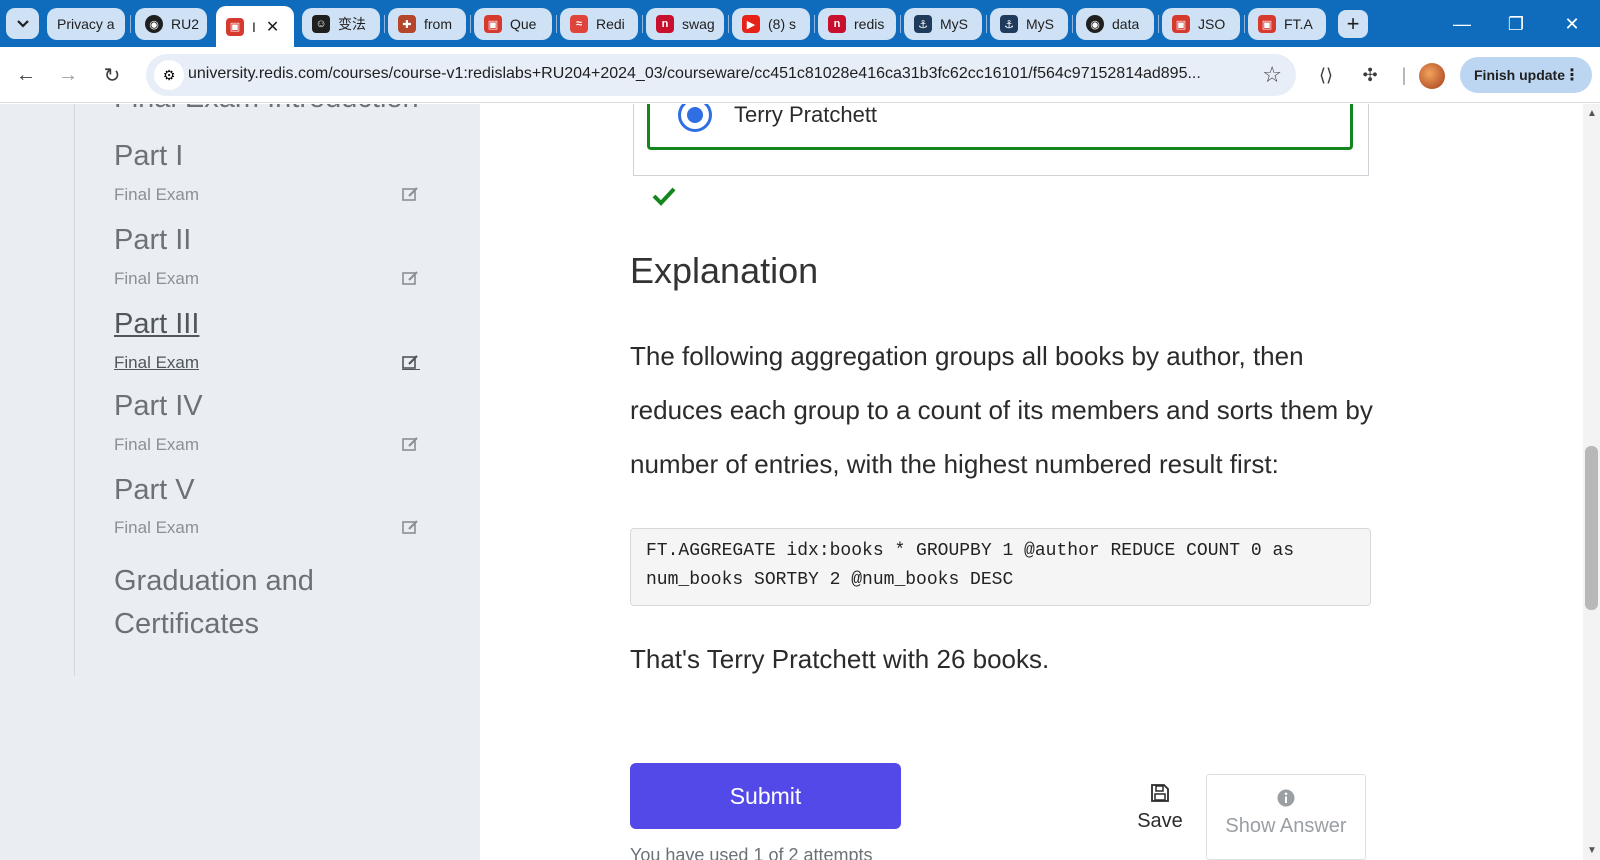 This screenshot has width=1600, height=860. What do you see at coordinates (698, 24) in the screenshot?
I see `tab-title: swag` at bounding box center [698, 24].